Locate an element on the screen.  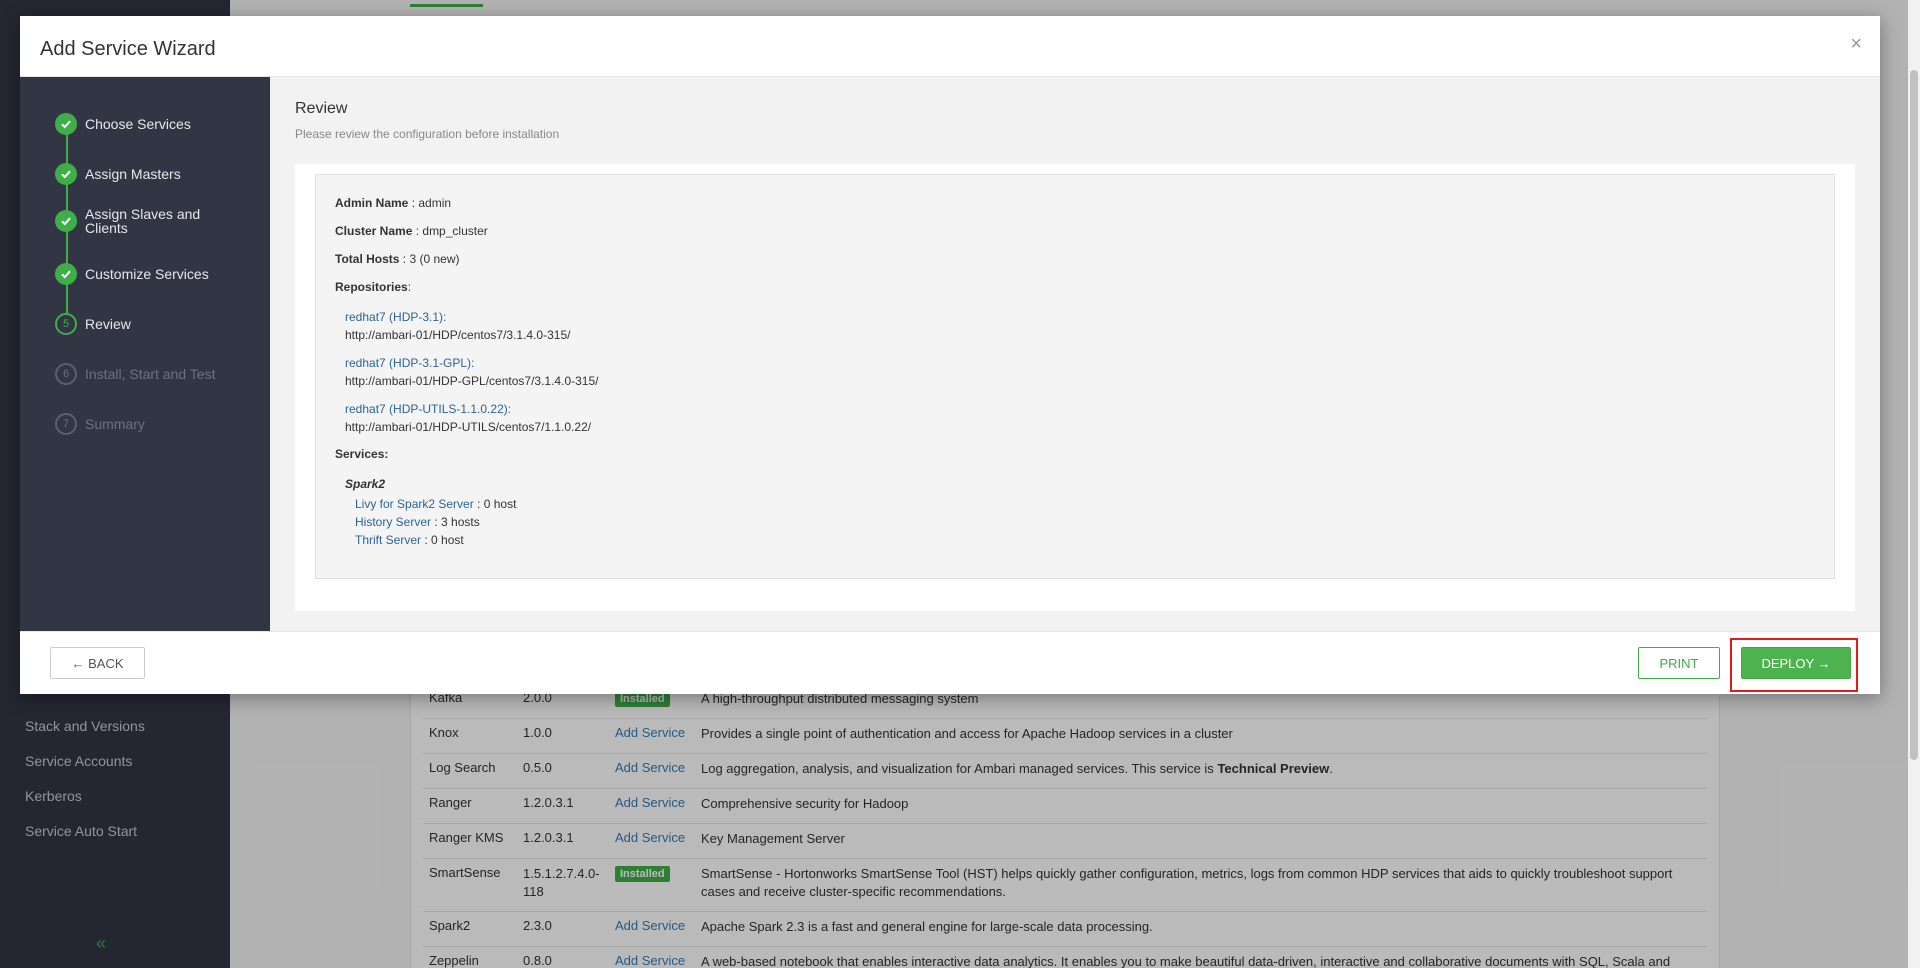
modal-header: Add Service Wizard × is located at coordinates (950, 46).